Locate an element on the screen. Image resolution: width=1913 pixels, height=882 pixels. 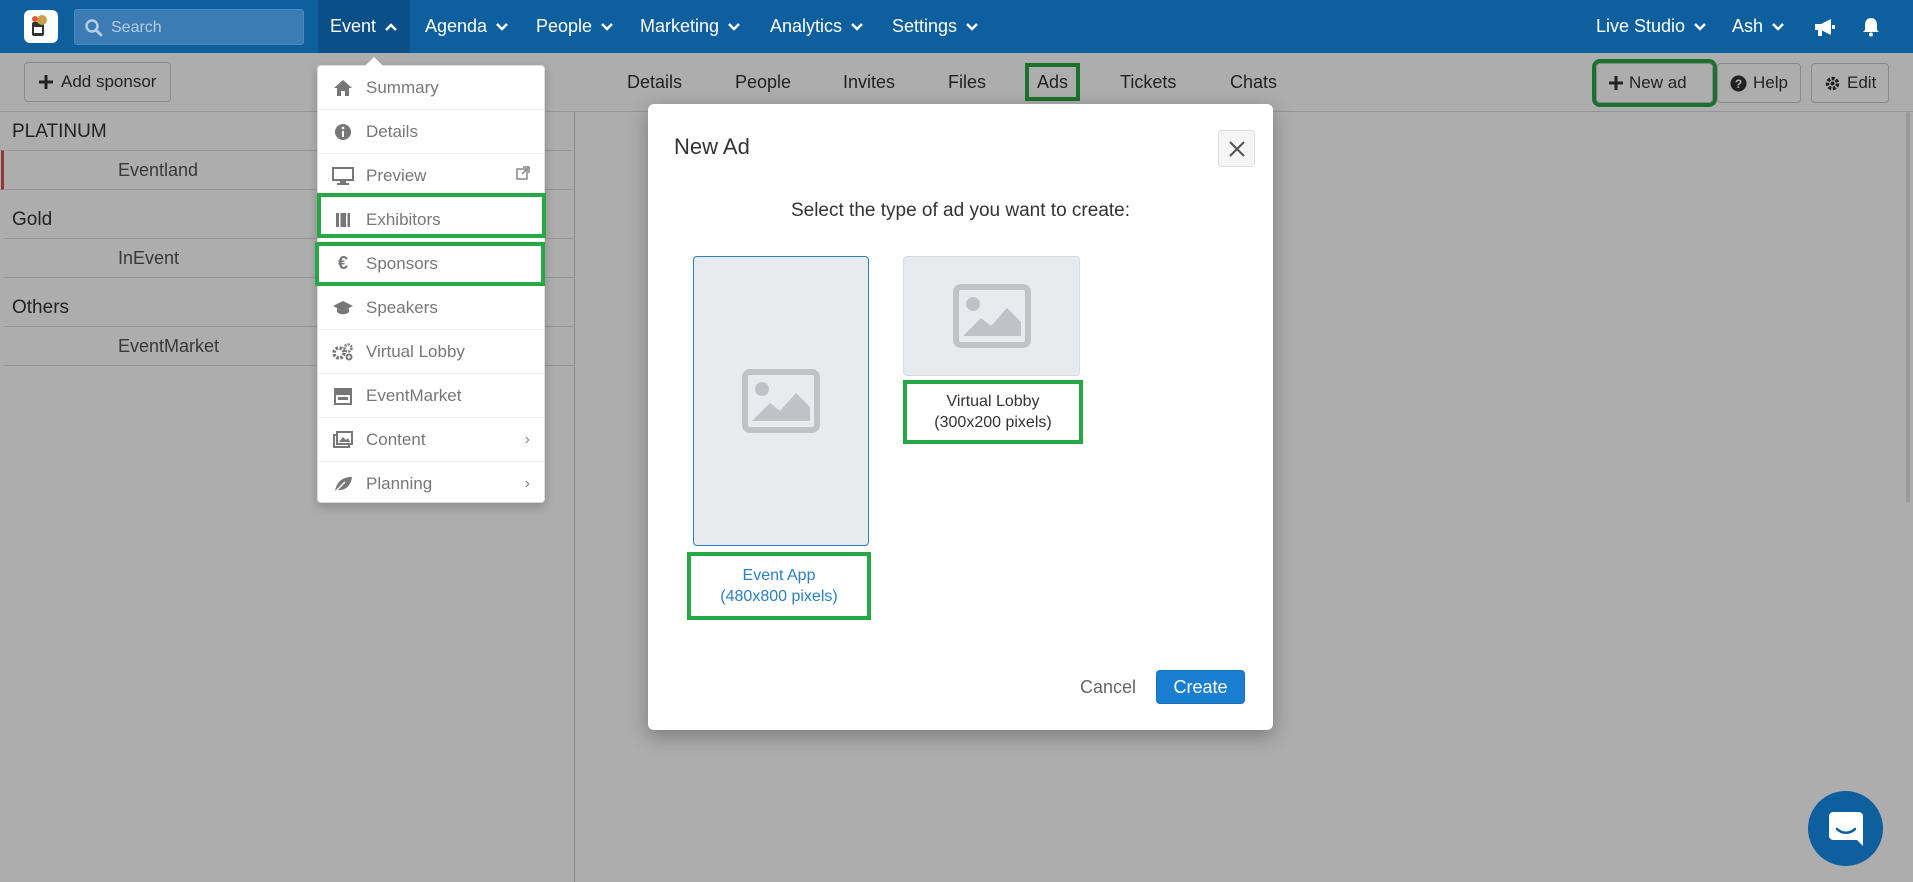
nav-live-studio-label: Live Studio is located at coordinates (1641, 26).